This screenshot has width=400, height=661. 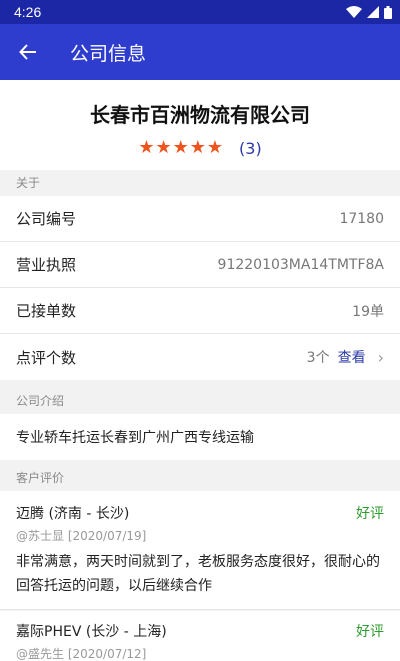 I want to click on back-button, so click(x=28, y=52).